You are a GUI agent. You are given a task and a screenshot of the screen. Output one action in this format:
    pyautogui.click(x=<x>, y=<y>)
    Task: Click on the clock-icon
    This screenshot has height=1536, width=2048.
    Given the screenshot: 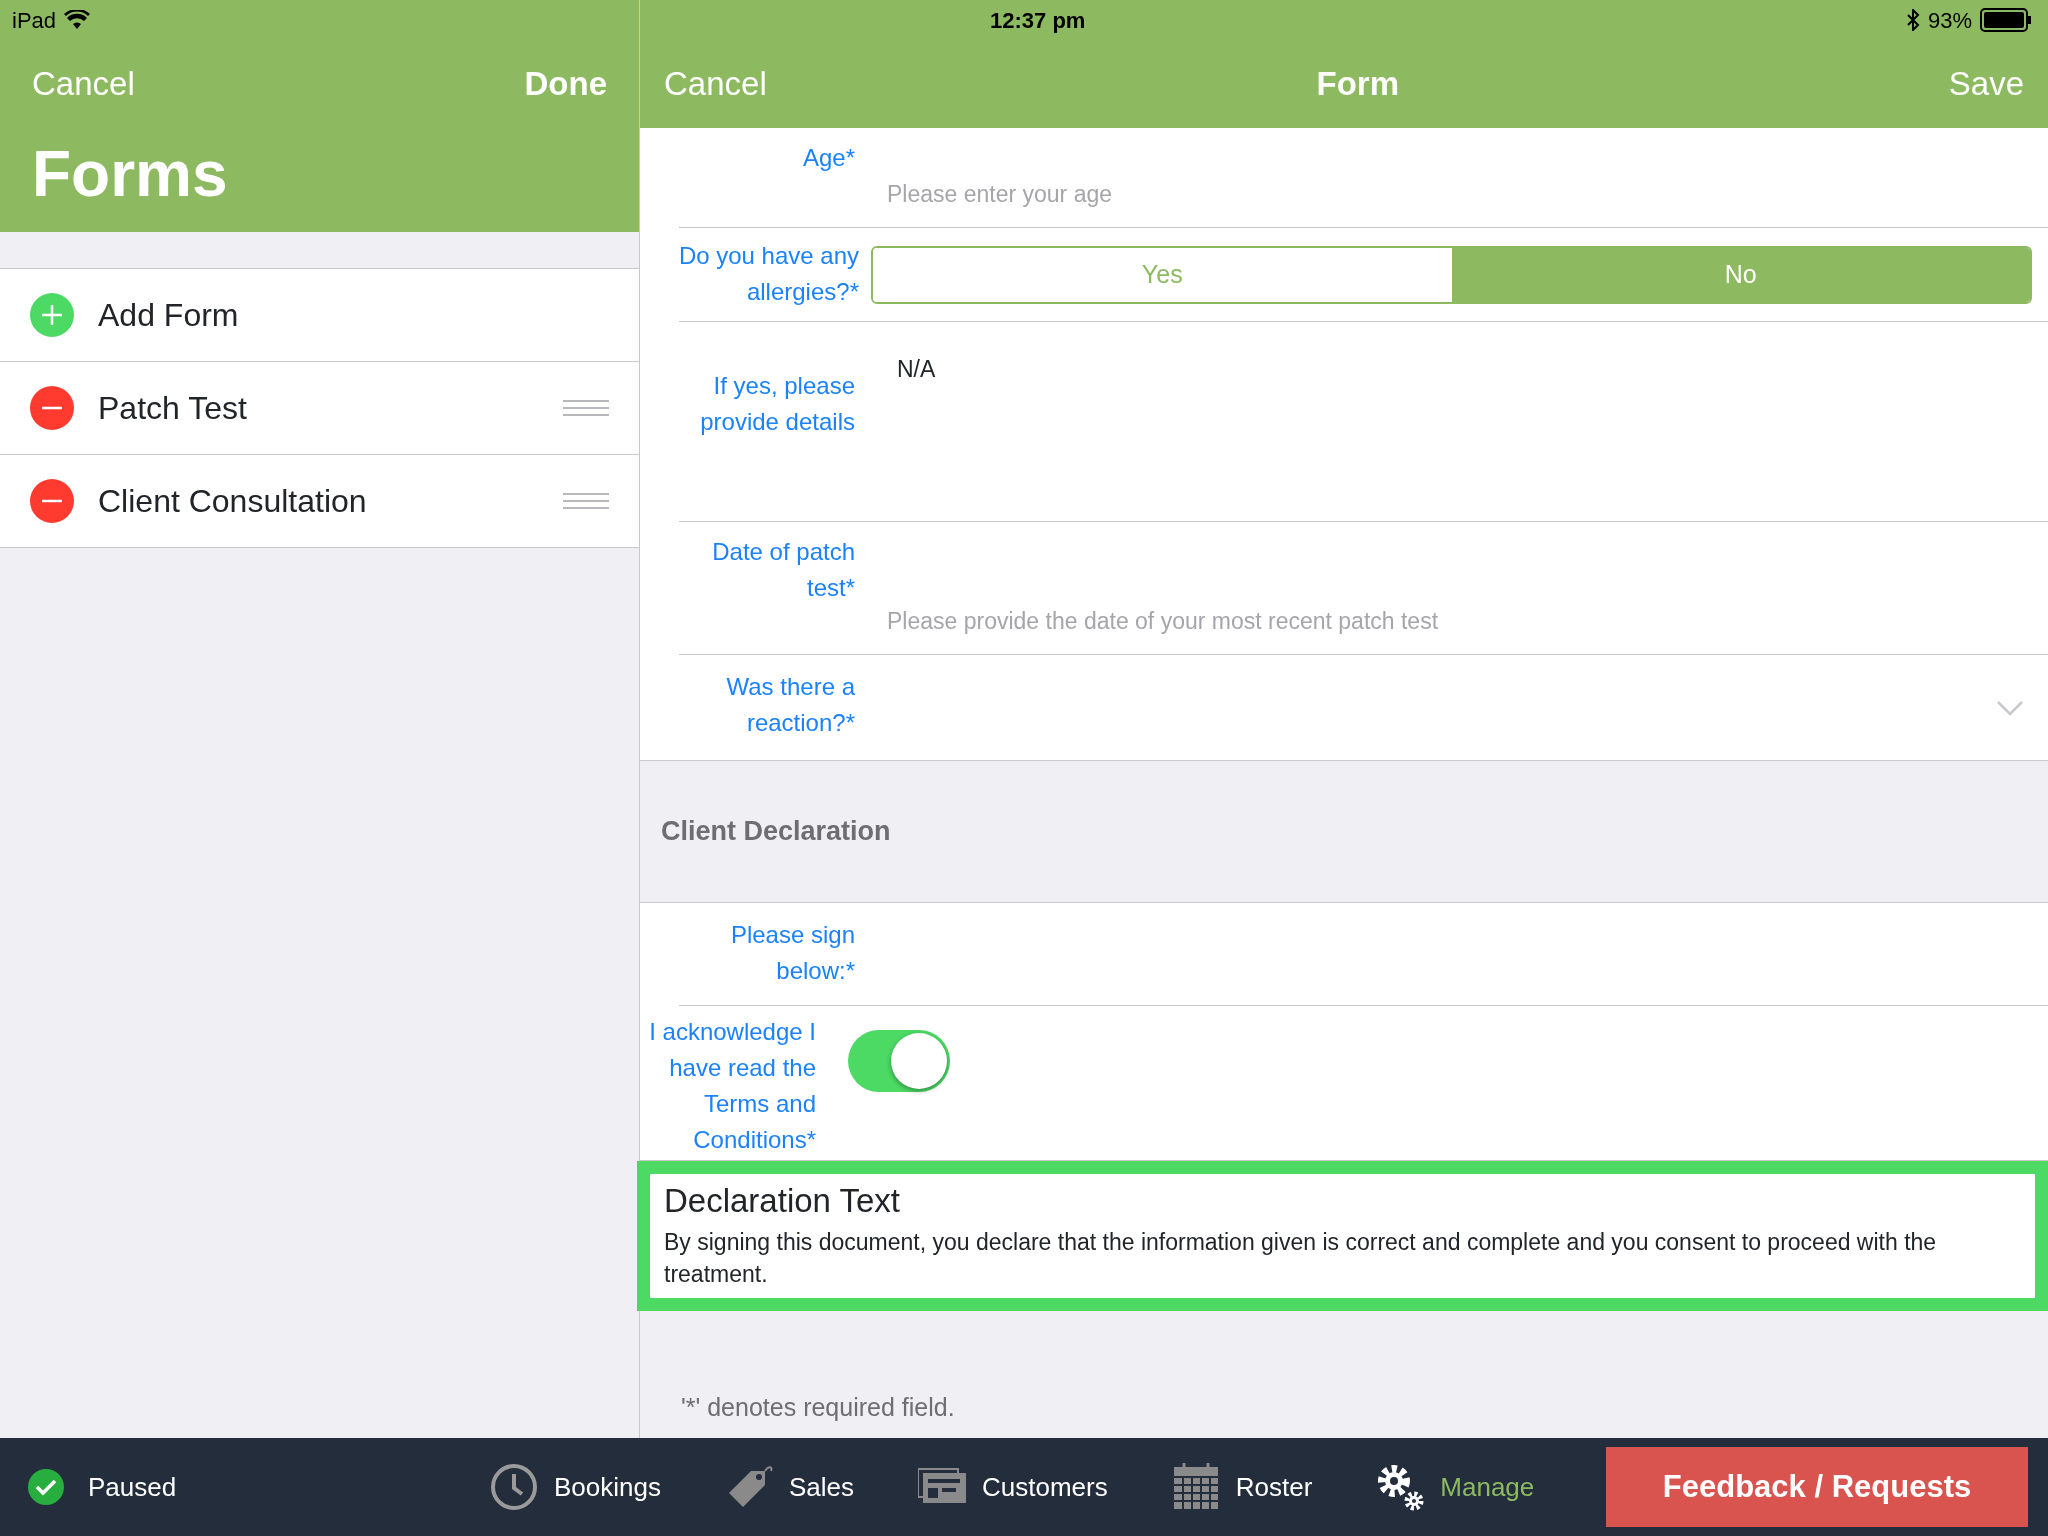 What is the action you would take?
    pyautogui.click(x=514, y=1487)
    